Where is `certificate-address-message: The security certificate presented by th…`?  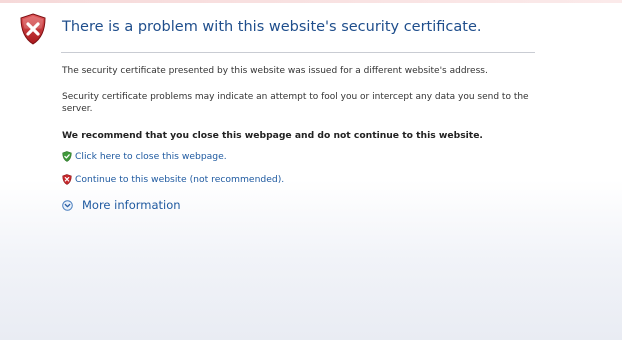
certificate-address-message: The security certificate presented by th… is located at coordinates (275, 71).